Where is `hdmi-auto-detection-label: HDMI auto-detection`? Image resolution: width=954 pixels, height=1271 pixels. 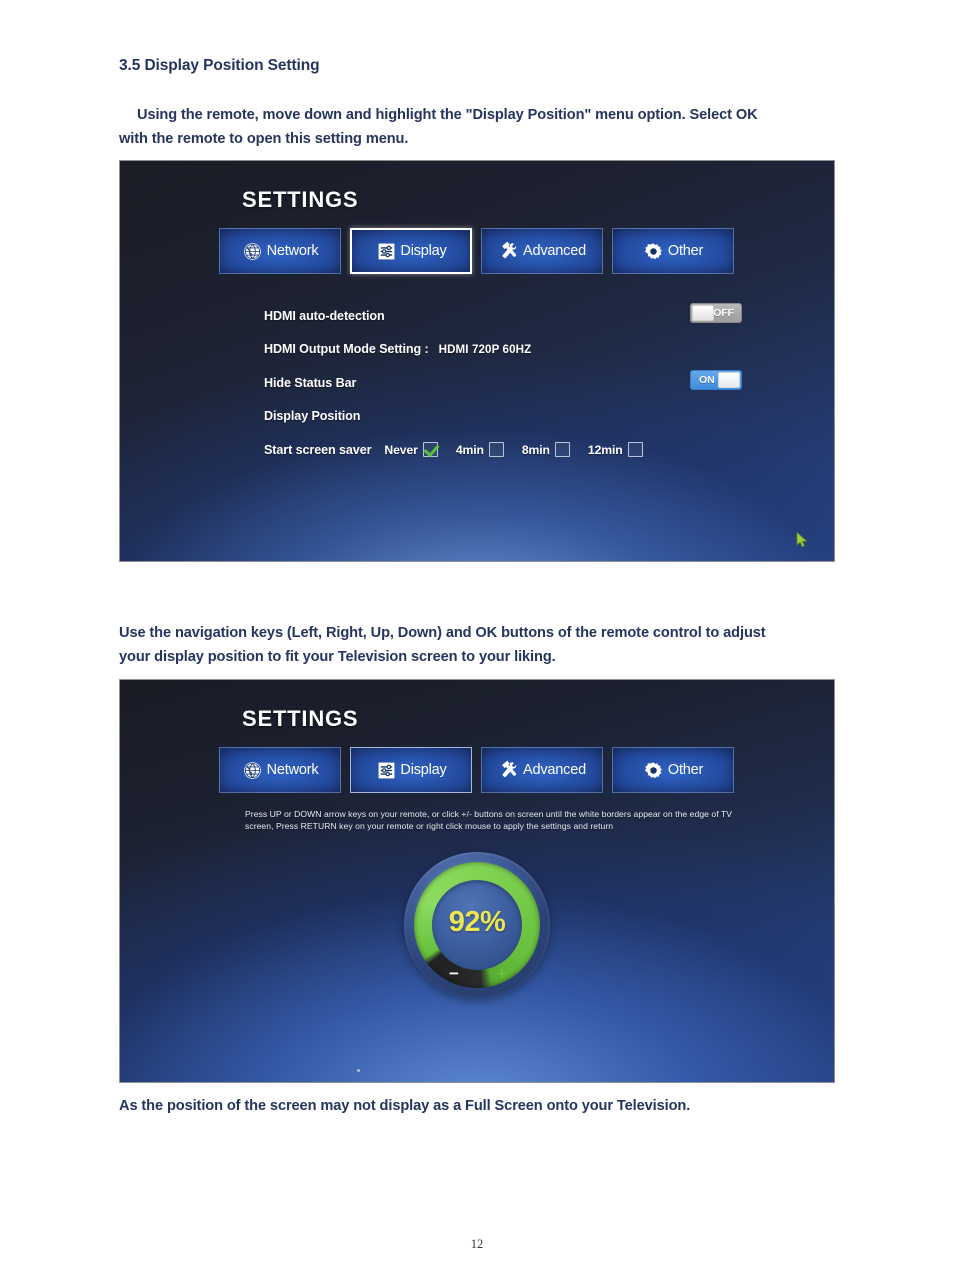 hdmi-auto-detection-label: HDMI auto-detection is located at coordinates (324, 315).